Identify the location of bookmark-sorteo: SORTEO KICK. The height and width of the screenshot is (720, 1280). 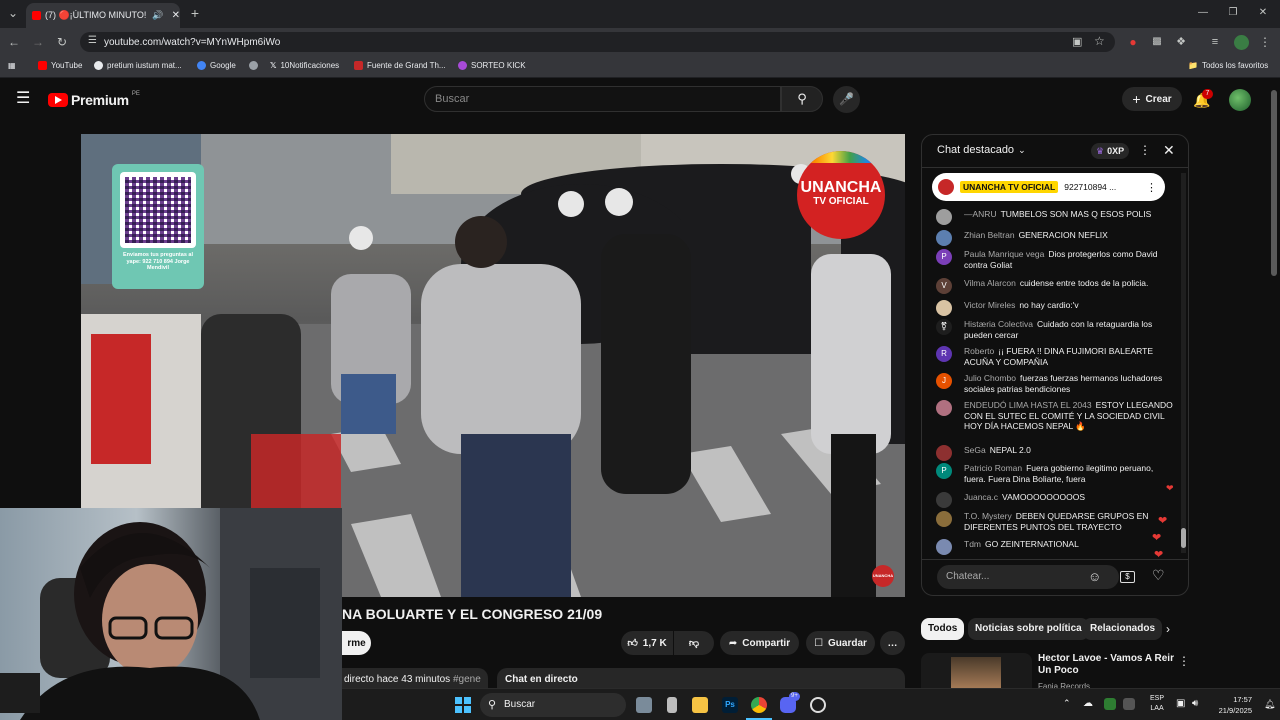
(492, 65).